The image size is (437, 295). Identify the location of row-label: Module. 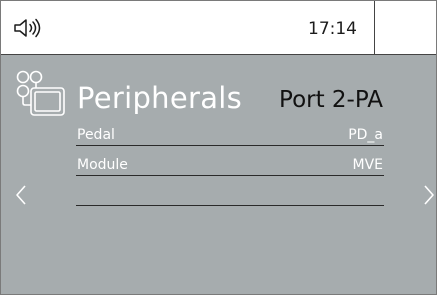
(102, 165).